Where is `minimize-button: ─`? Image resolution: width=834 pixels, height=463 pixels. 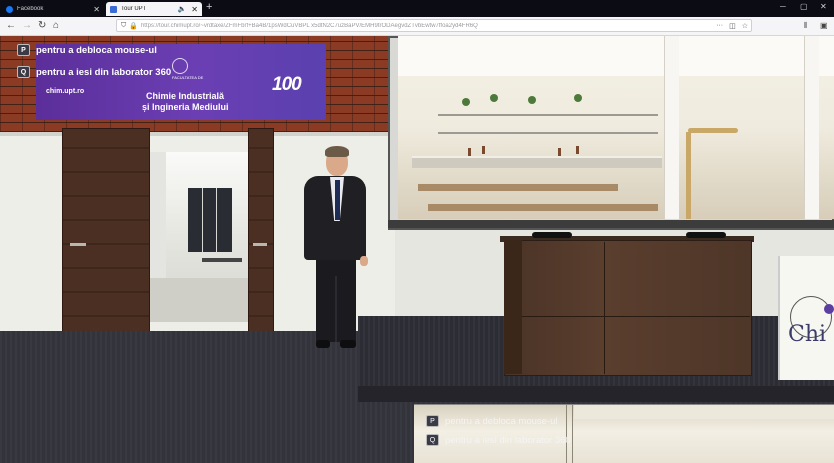 minimize-button: ─ is located at coordinates (783, 6).